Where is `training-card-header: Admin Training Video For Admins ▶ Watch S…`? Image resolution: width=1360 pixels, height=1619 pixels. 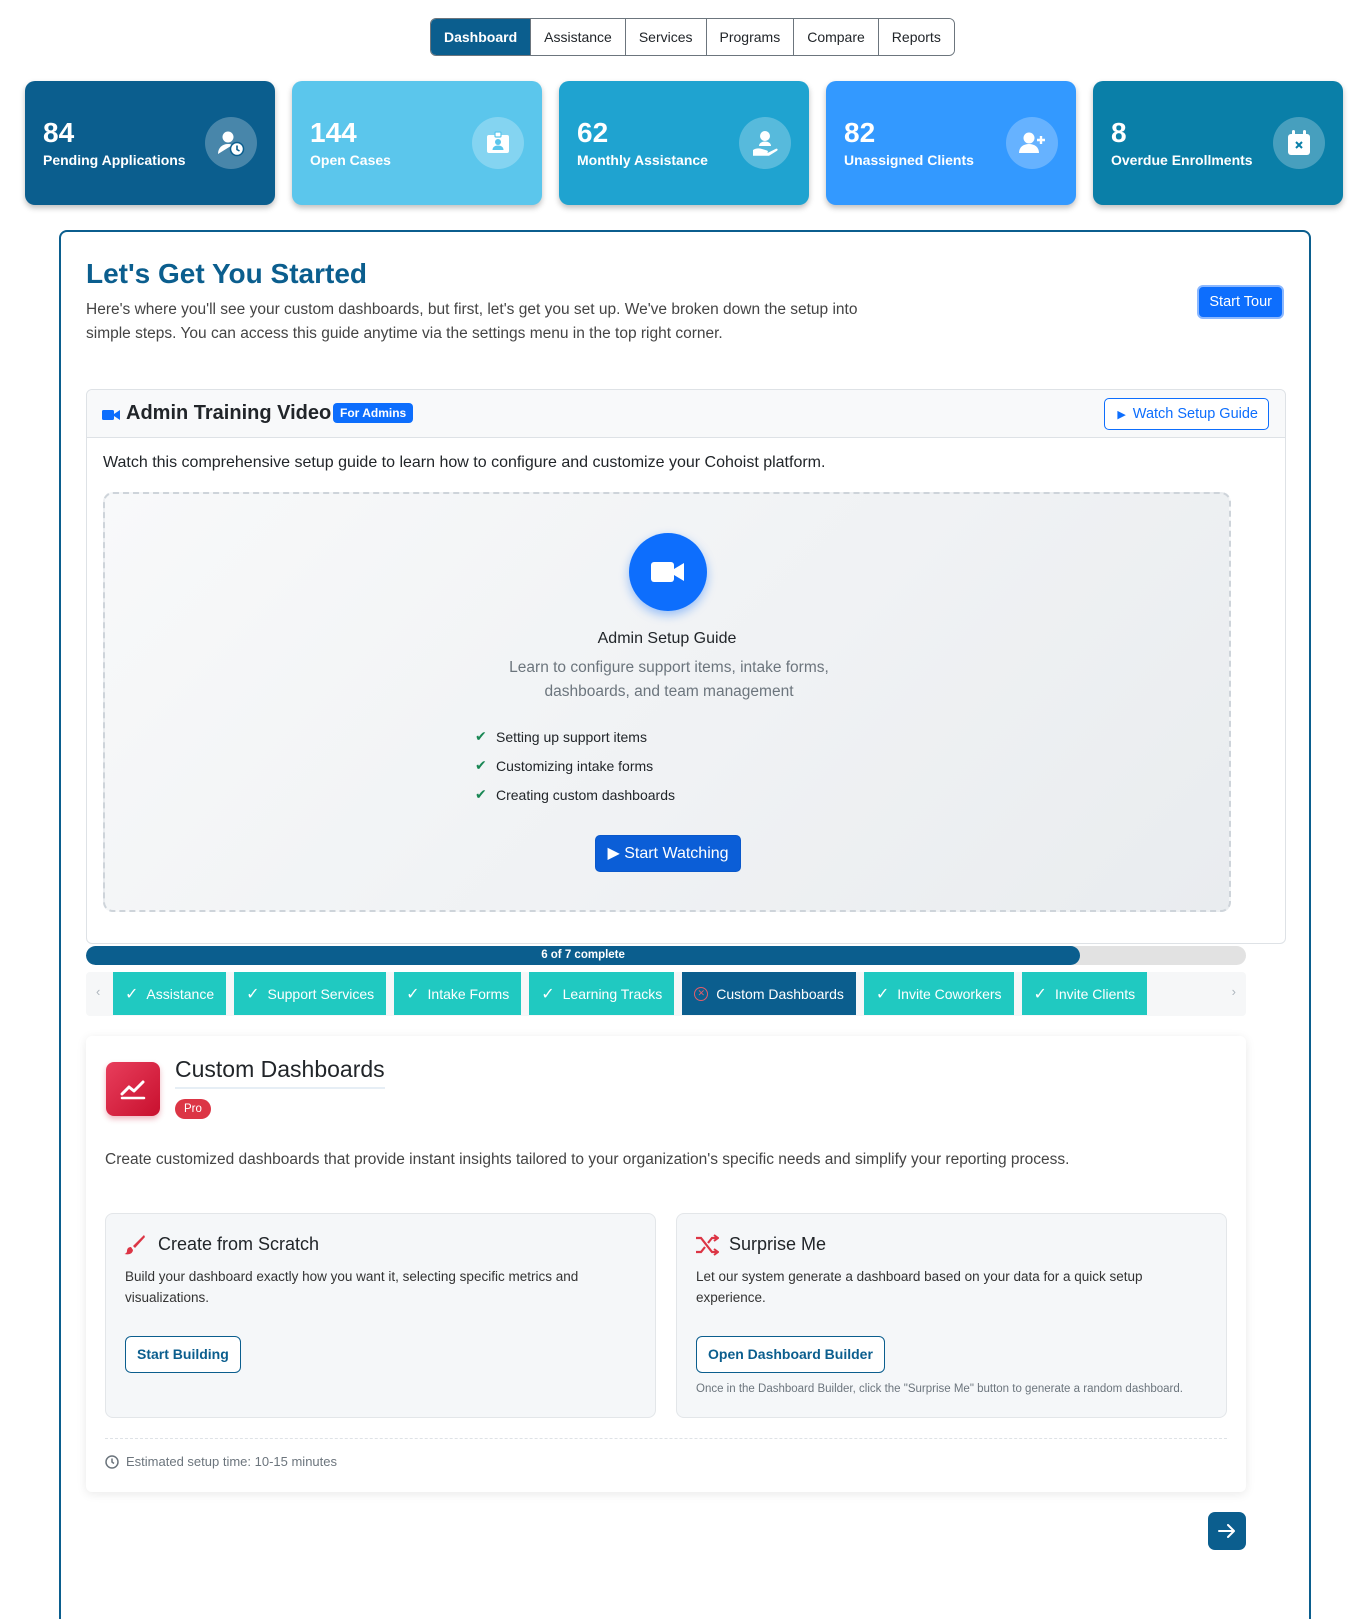
training-card-header: Admin Training Video For Admins ▶ Watch S… is located at coordinates (686, 414).